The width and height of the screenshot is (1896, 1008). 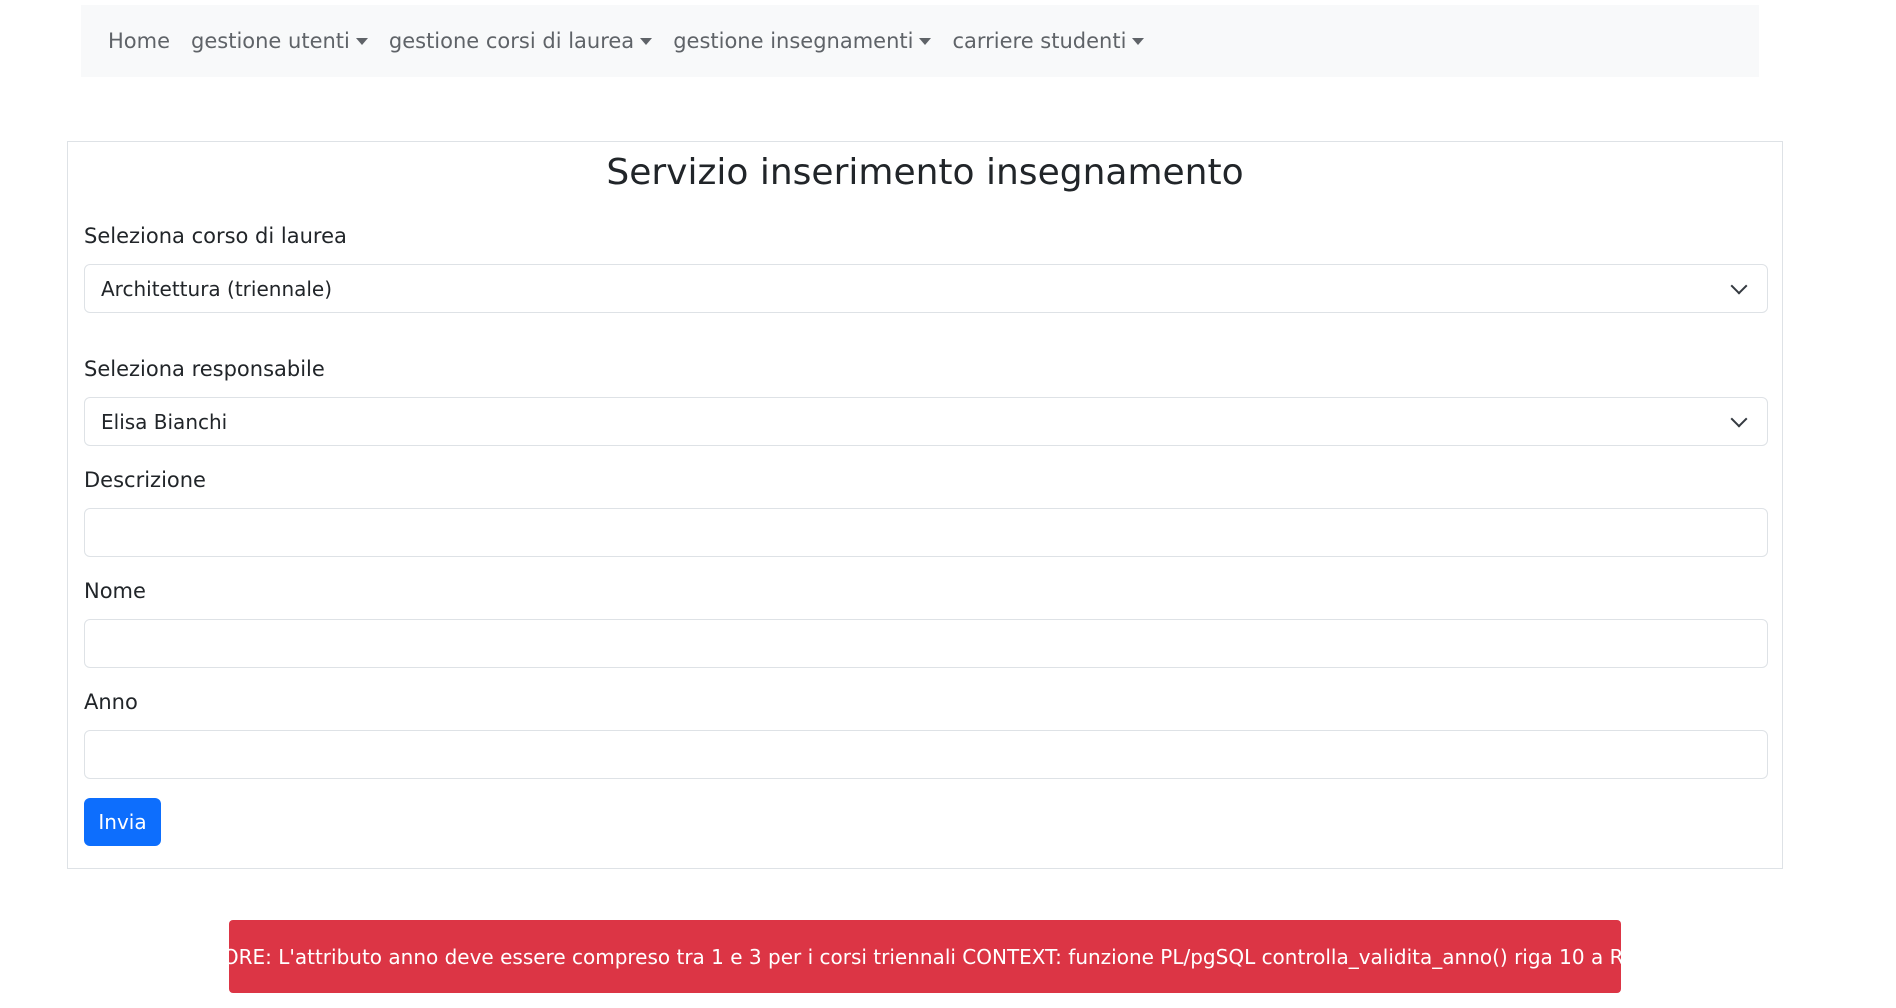 What do you see at coordinates (926, 643) in the screenshot?
I see `nome-input` at bounding box center [926, 643].